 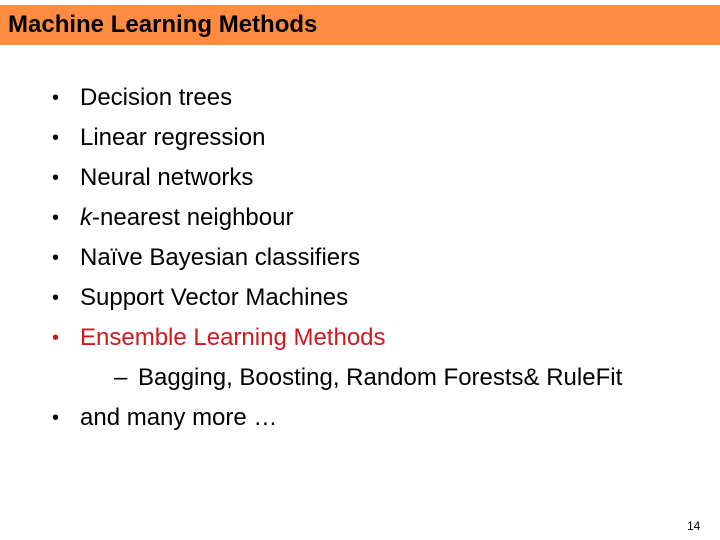 I want to click on knn-rest: -nearest neighbour, so click(x=193, y=217).